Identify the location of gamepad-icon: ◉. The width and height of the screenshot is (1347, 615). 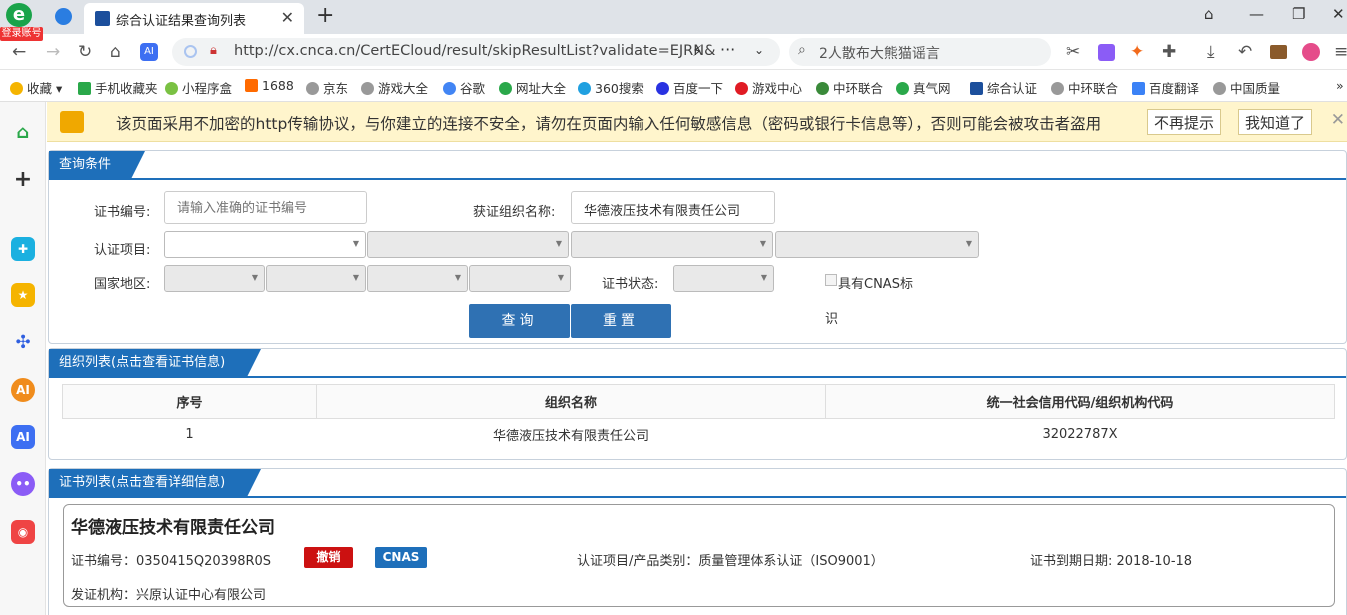
(23, 532).